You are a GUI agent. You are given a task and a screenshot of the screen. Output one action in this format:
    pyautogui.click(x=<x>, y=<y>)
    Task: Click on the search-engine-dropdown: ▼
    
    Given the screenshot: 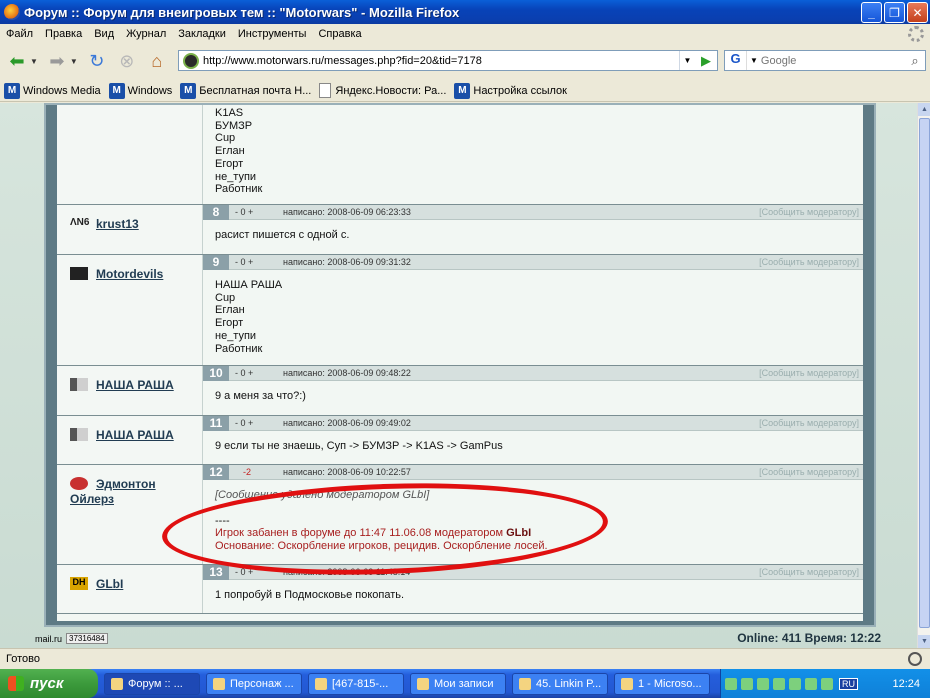 What is the action you would take?
    pyautogui.click(x=754, y=60)
    